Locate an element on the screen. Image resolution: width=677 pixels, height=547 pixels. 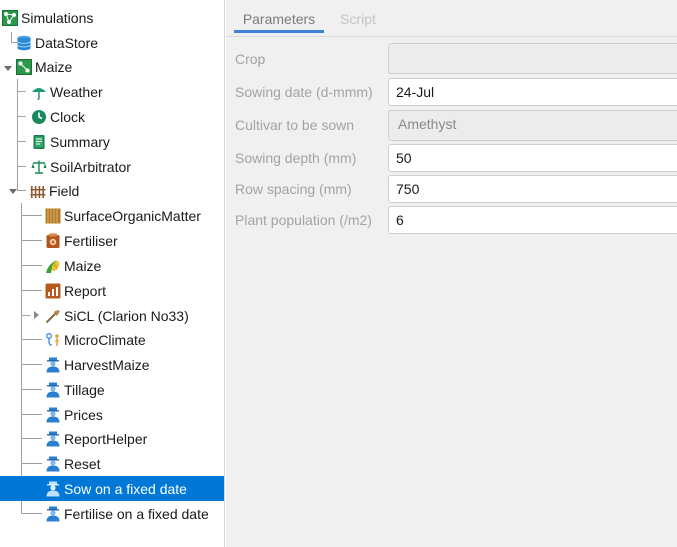
tree-node-weather: Weather is located at coordinates (127, 91).